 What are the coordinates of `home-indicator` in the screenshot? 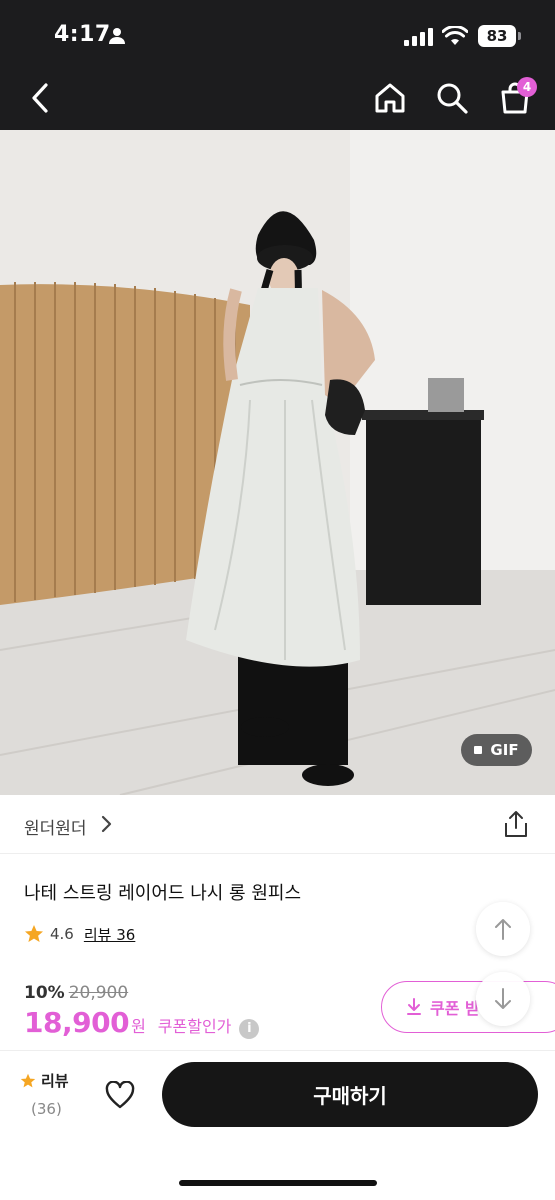 It's located at (278, 1183).